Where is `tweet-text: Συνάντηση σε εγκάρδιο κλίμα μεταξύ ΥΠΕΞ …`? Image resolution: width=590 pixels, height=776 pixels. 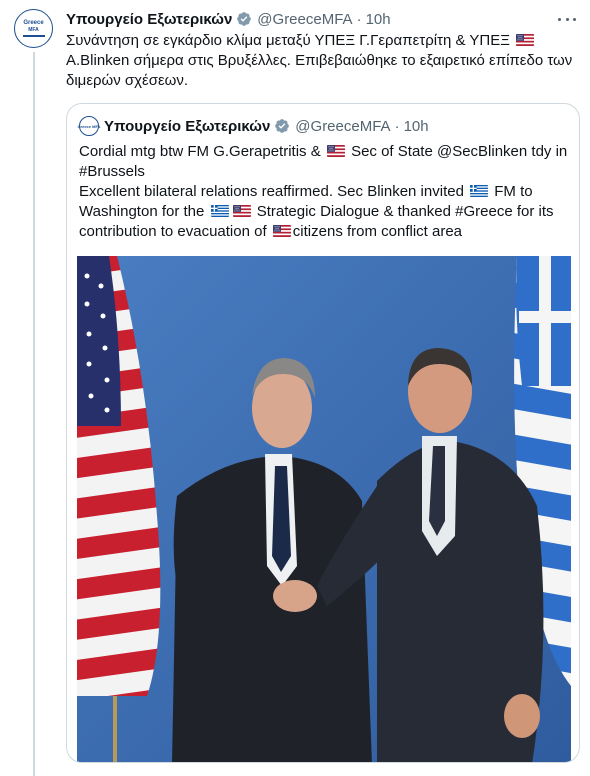 tweet-text: Συνάντηση σε εγκάρδιο κλίμα μεταξύ ΥΠΕΞ … is located at coordinates (321, 61).